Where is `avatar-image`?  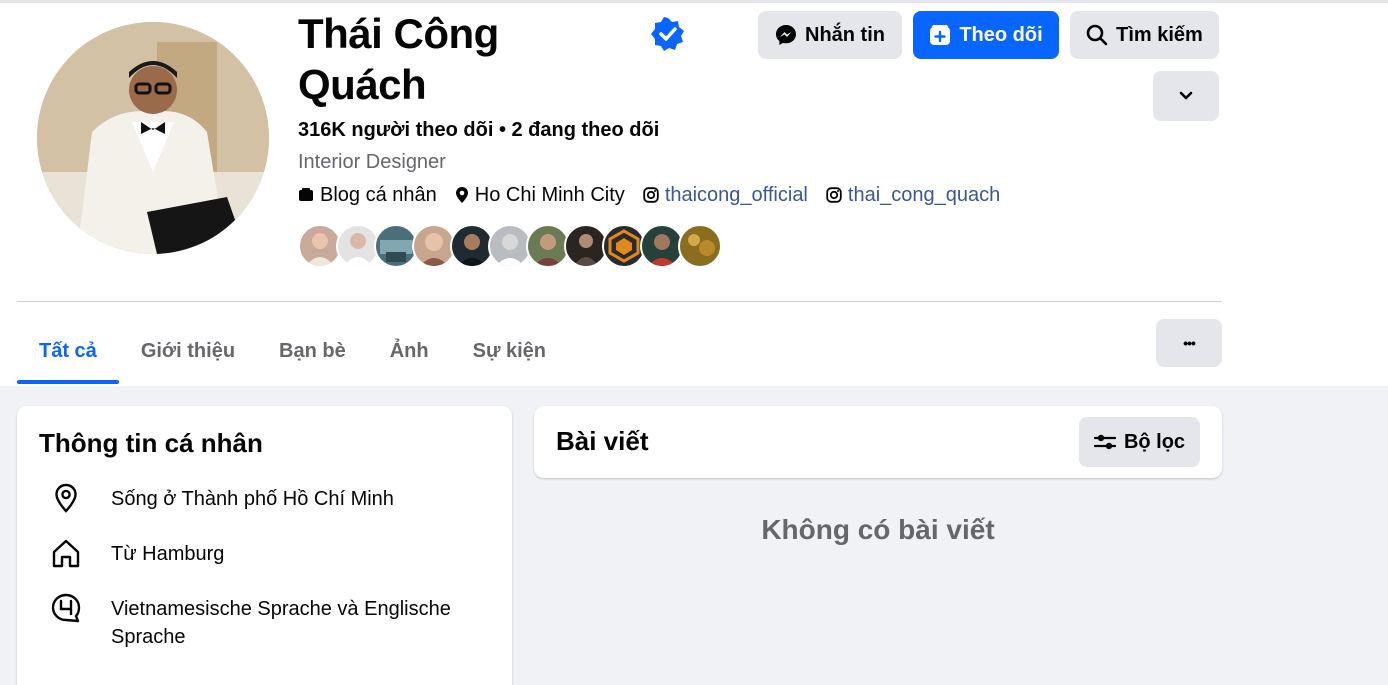
avatar-image is located at coordinates (153, 138).